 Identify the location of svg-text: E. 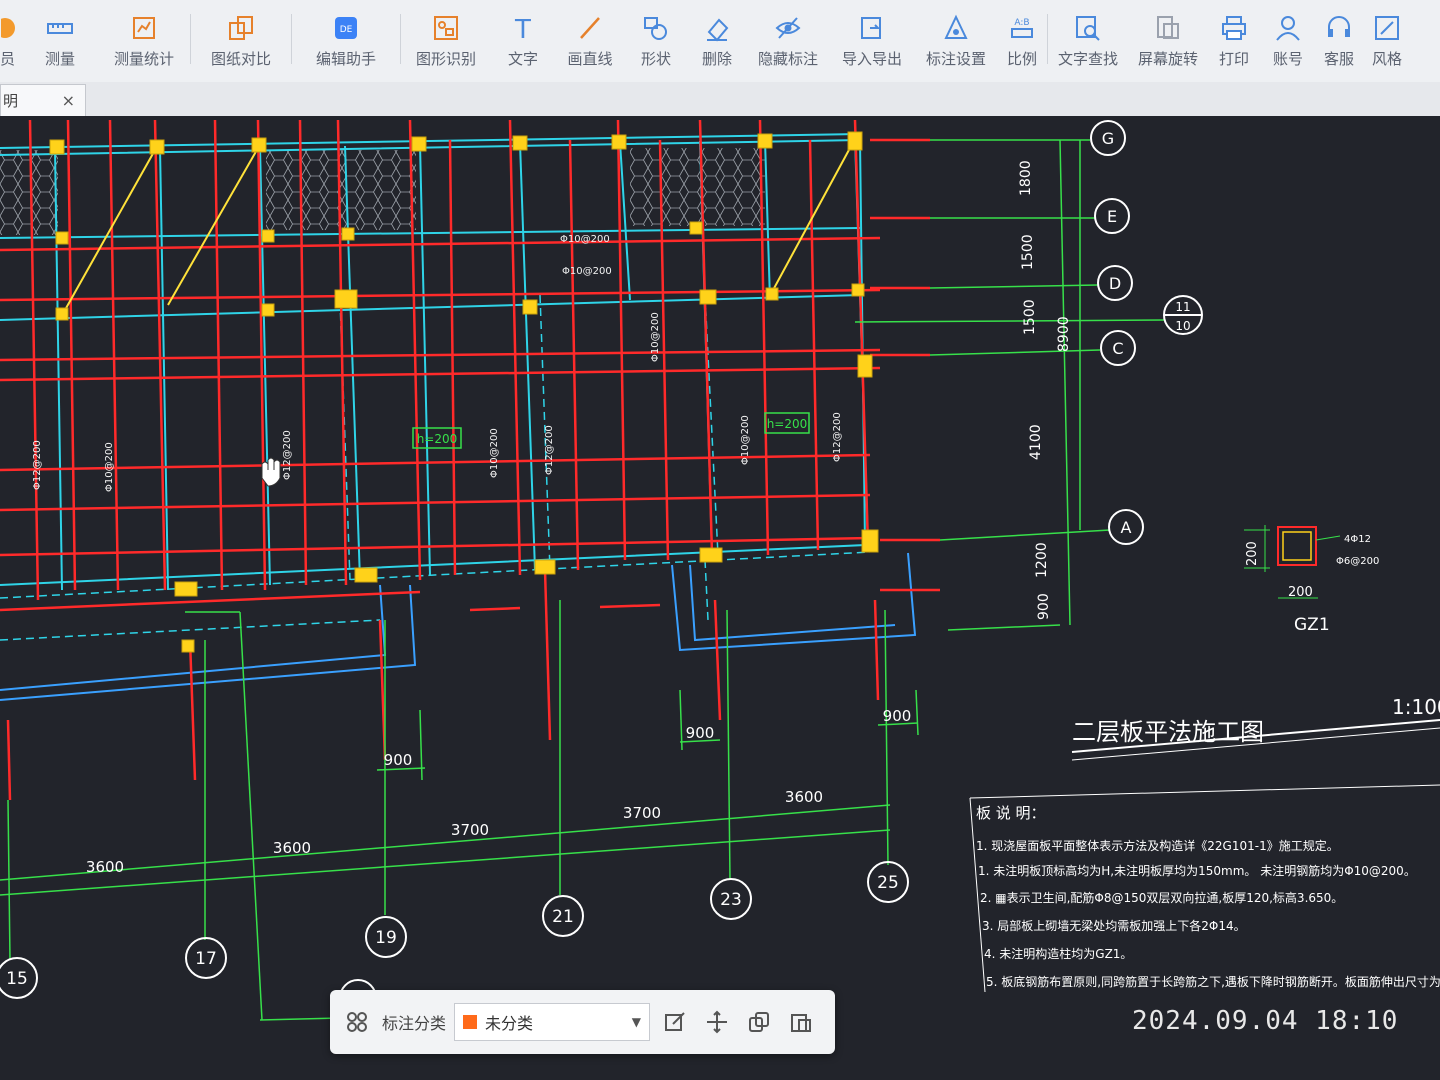
(1112, 216).